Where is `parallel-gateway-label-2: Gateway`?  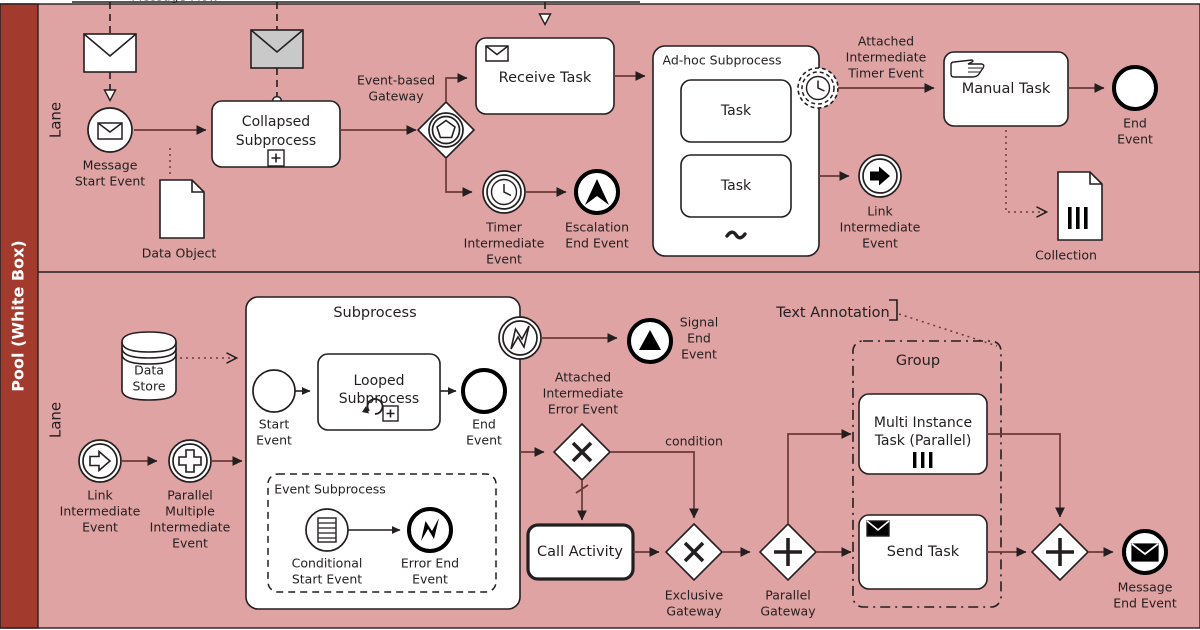 parallel-gateway-label-2: Gateway is located at coordinates (788, 611).